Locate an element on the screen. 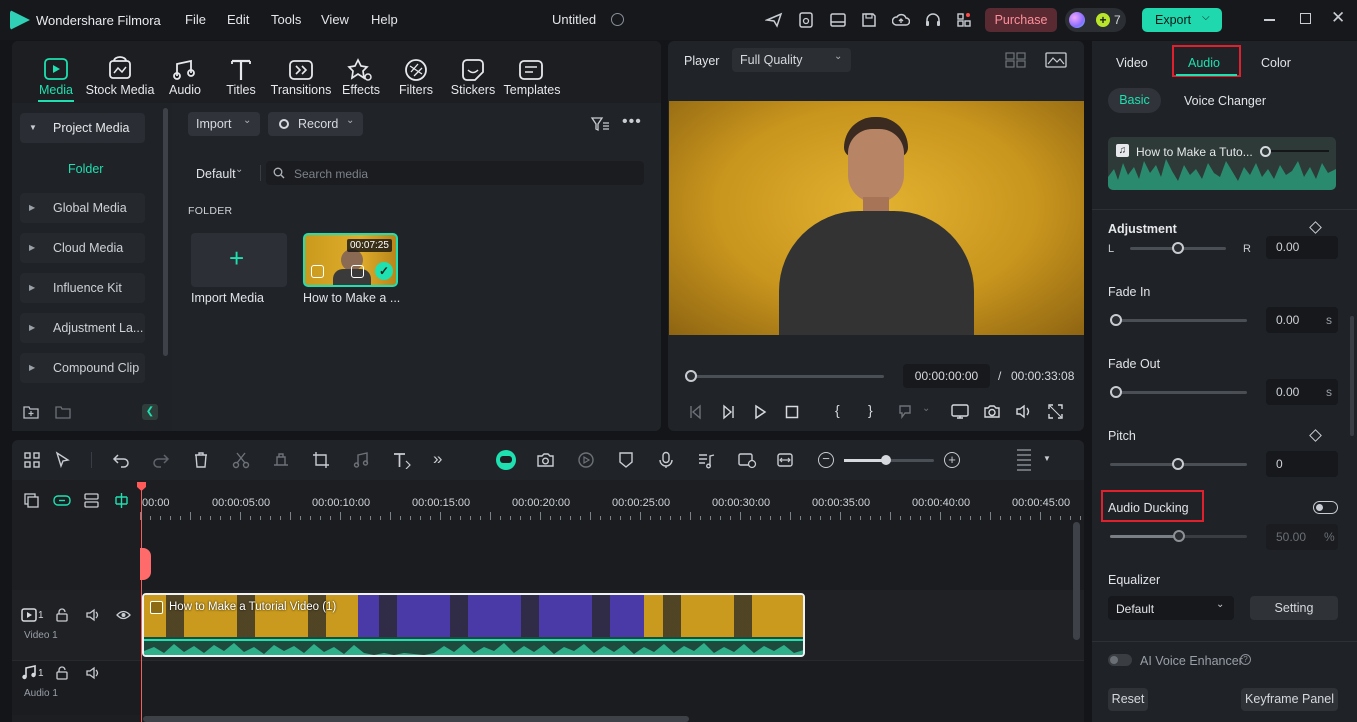 The height and width of the screenshot is (722, 1357). send-icon is located at coordinates (774, 20).